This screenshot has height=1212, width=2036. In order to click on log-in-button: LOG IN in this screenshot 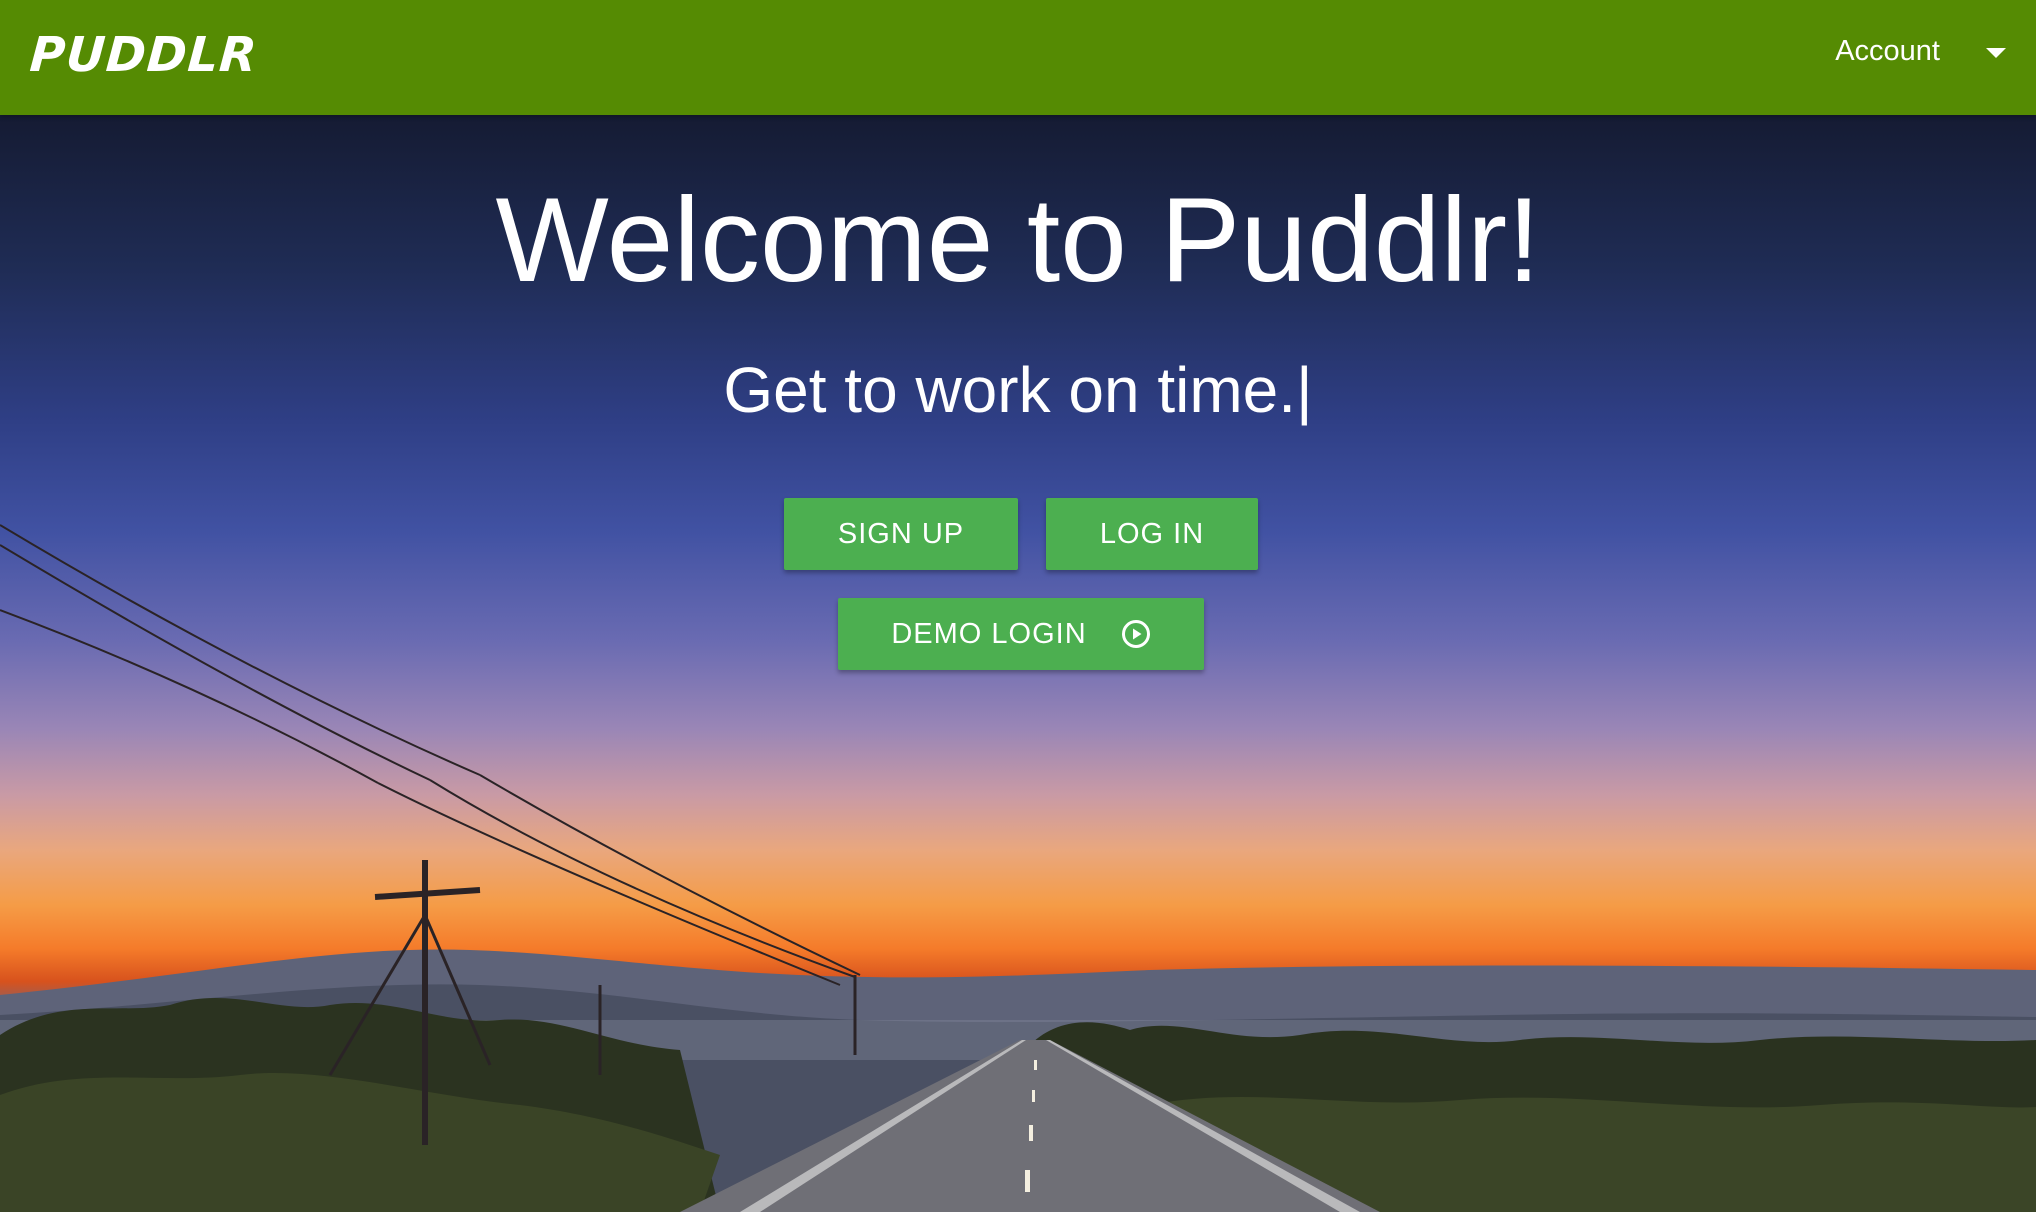, I will do `click(1152, 534)`.